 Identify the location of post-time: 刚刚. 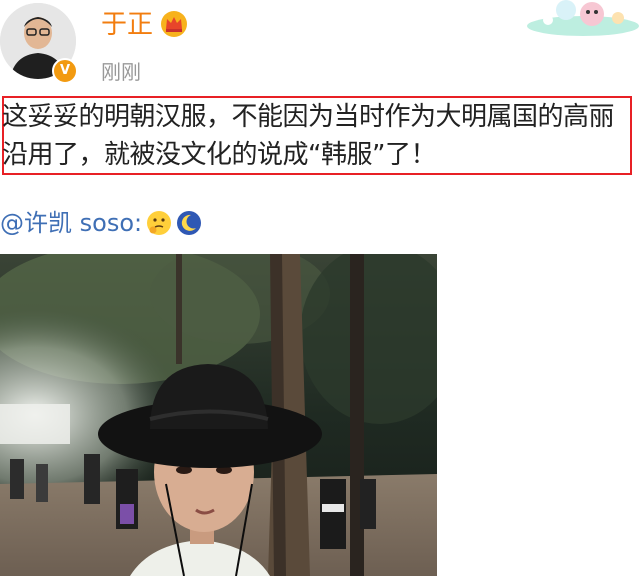
(121, 72).